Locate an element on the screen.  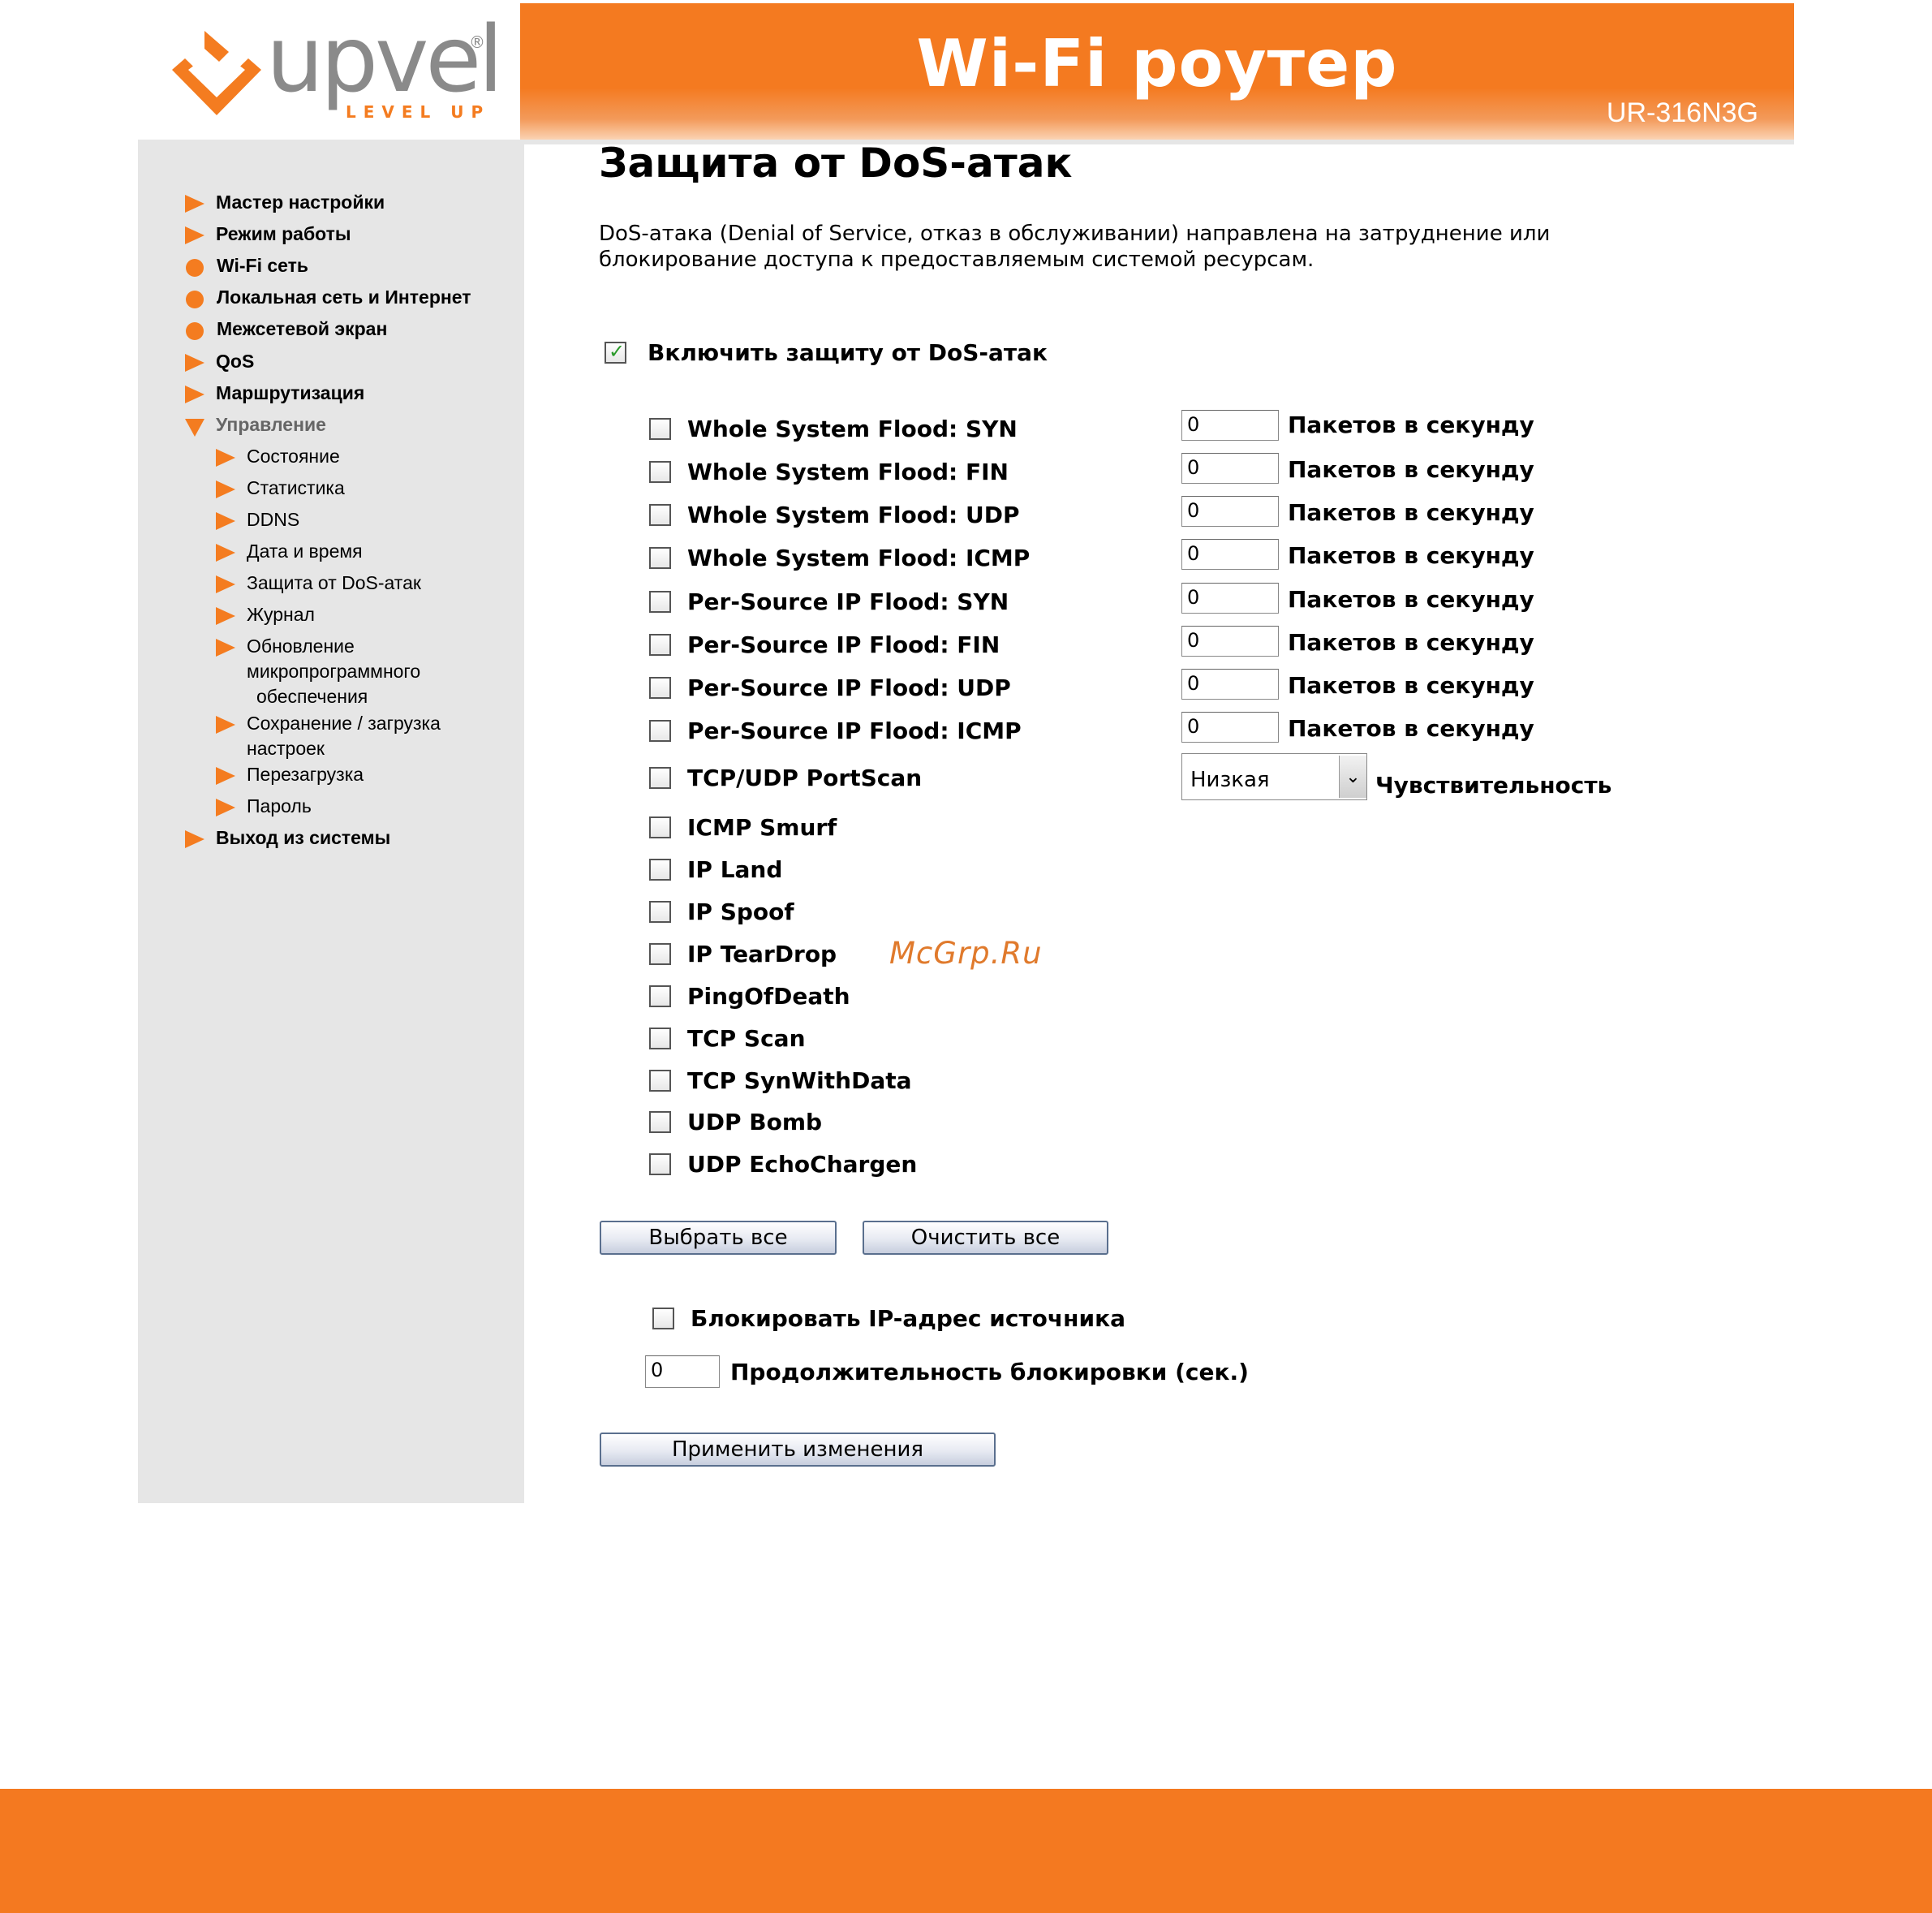
apply-changes-button: Применить изменения is located at coordinates (798, 1450).